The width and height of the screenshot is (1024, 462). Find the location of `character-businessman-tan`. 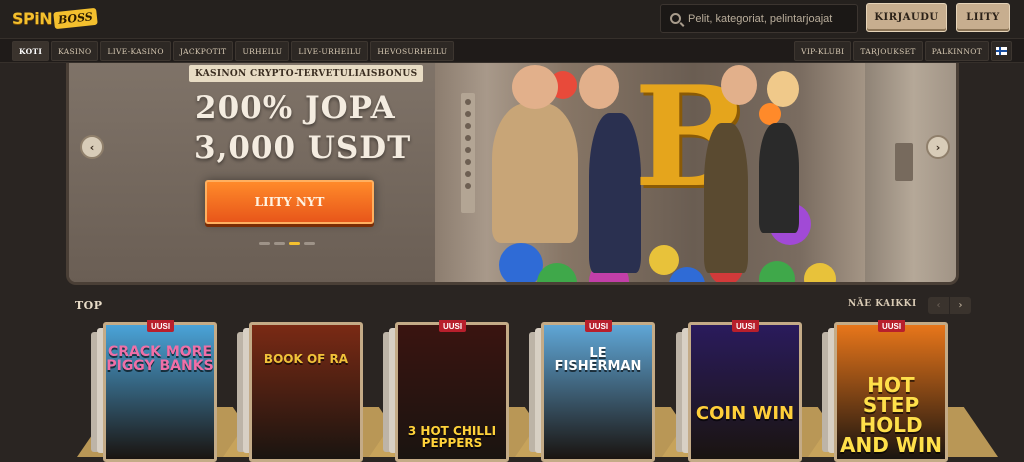

character-businessman-tan is located at coordinates (535, 173).